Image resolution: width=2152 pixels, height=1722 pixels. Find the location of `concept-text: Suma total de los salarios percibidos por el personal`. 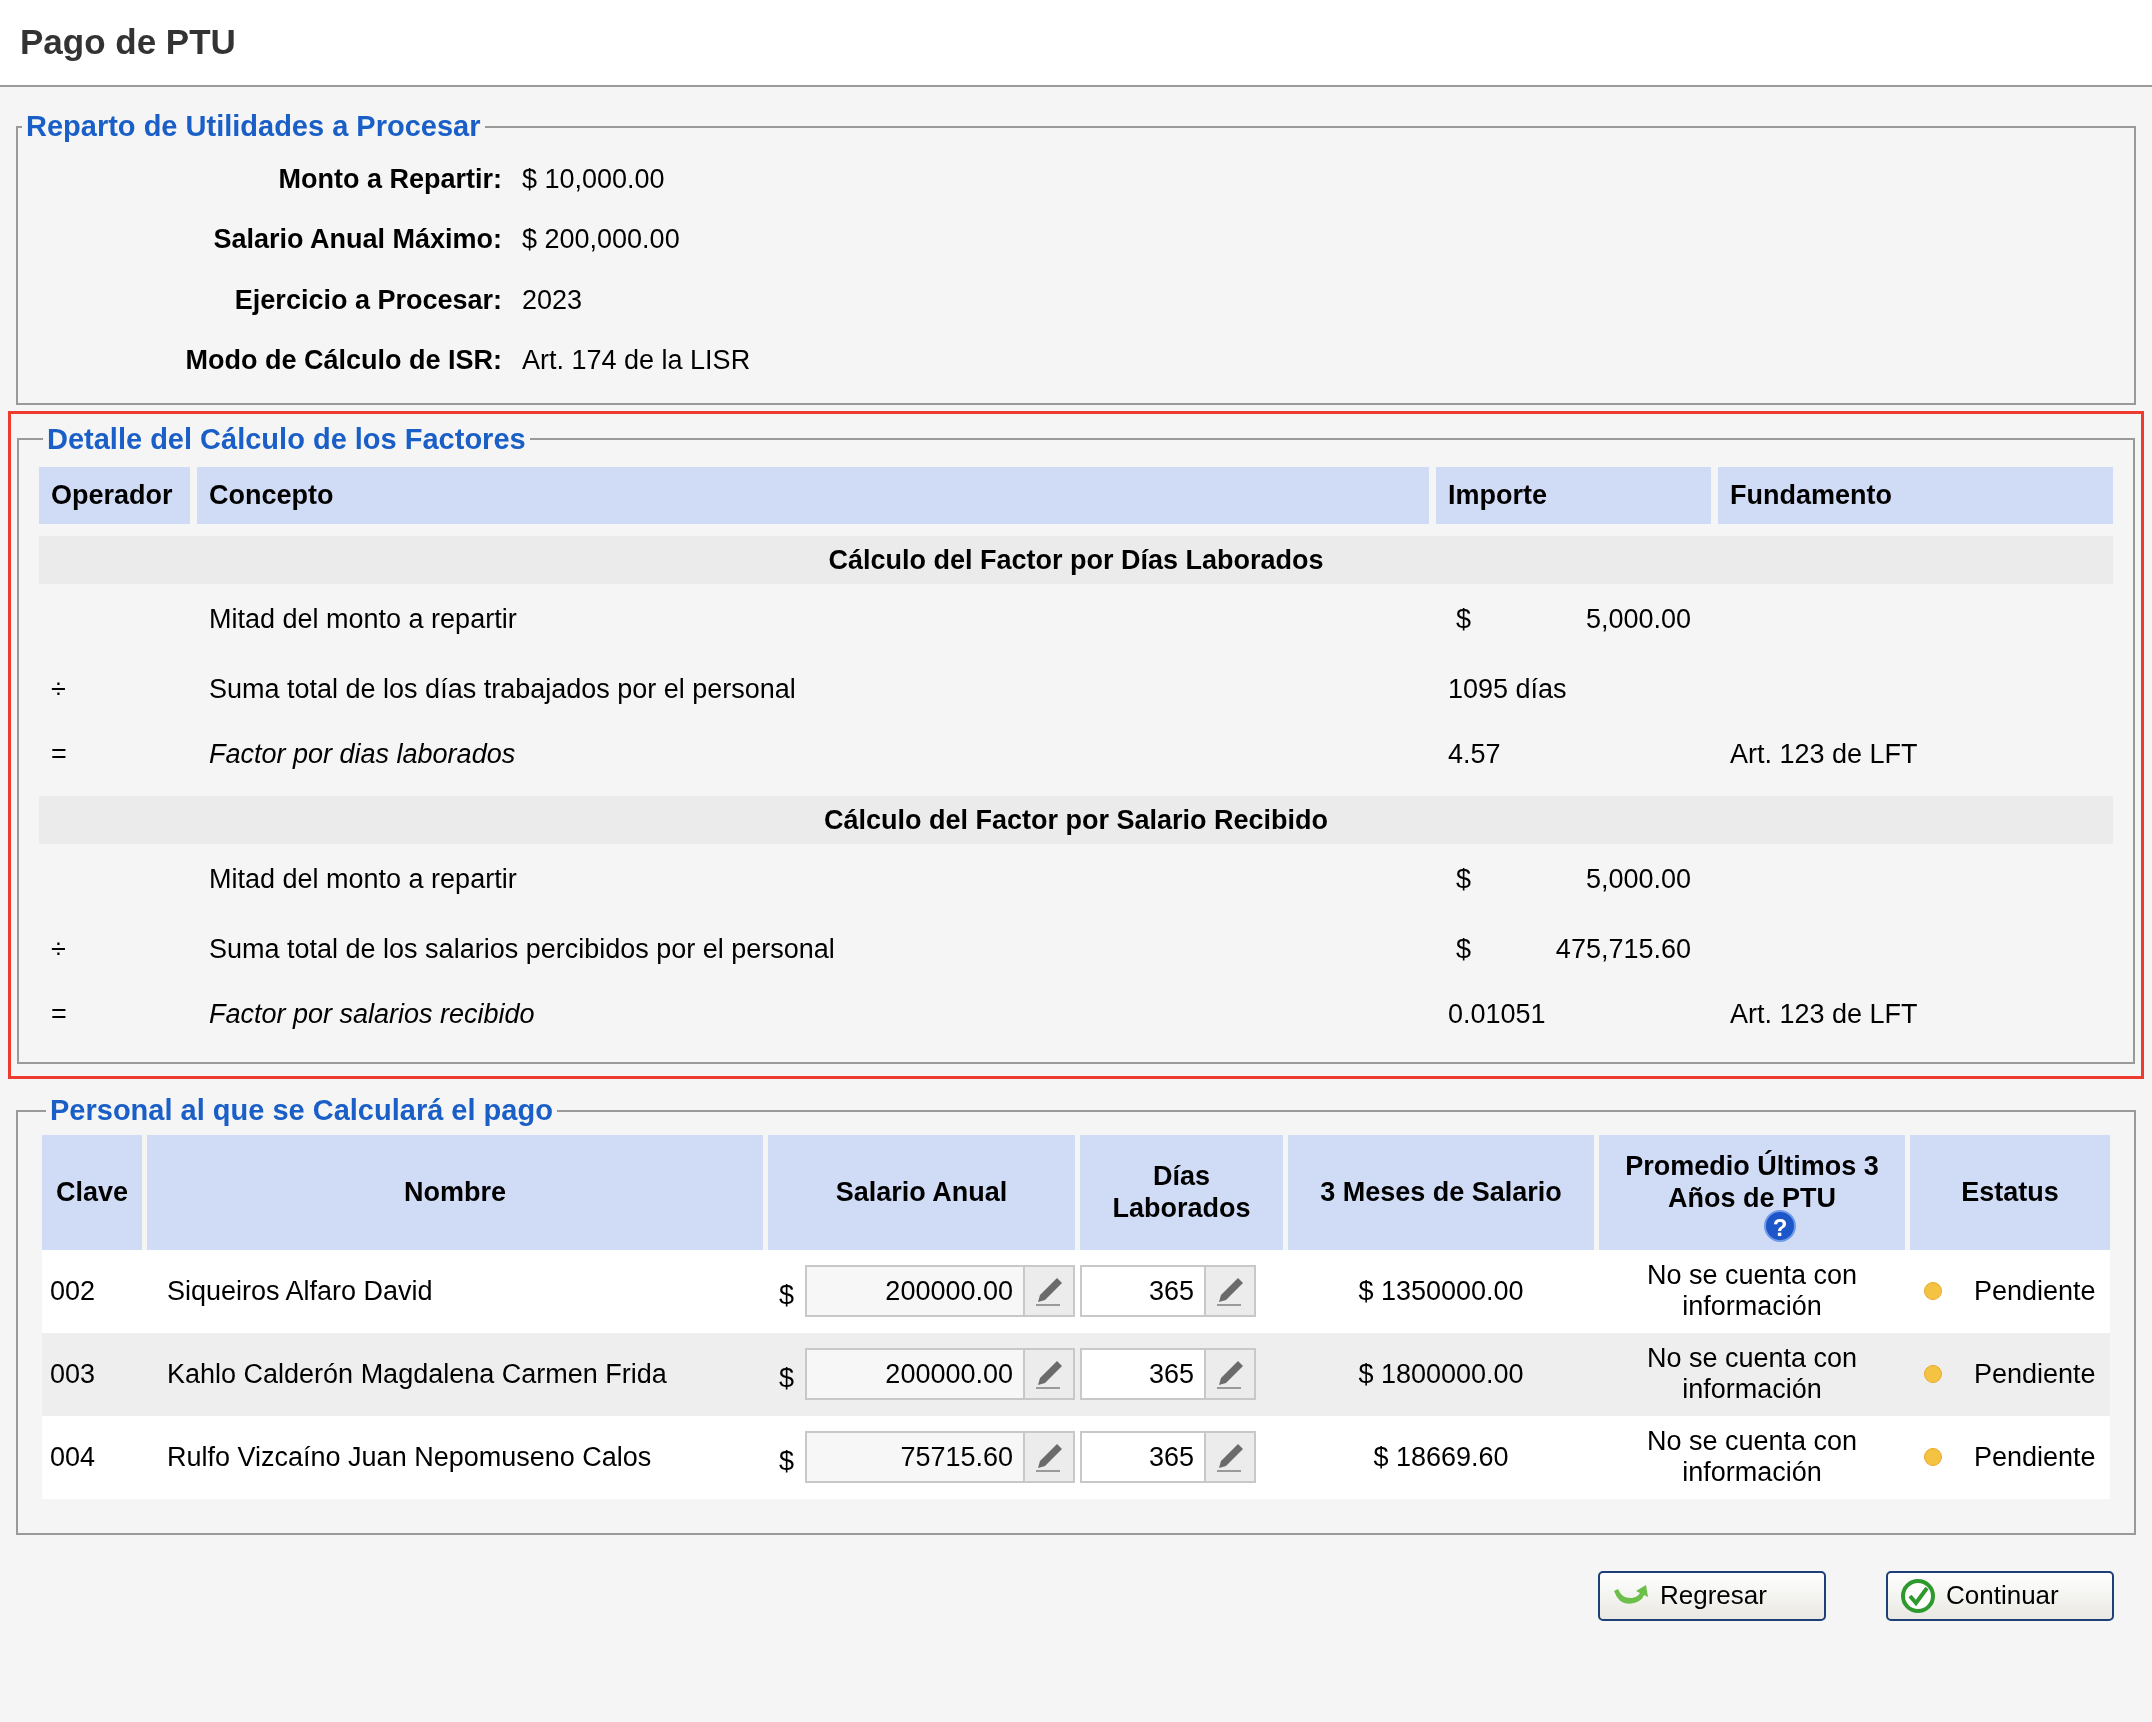

concept-text: Suma total de los salarios percibidos por el personal is located at coordinates (522, 948).